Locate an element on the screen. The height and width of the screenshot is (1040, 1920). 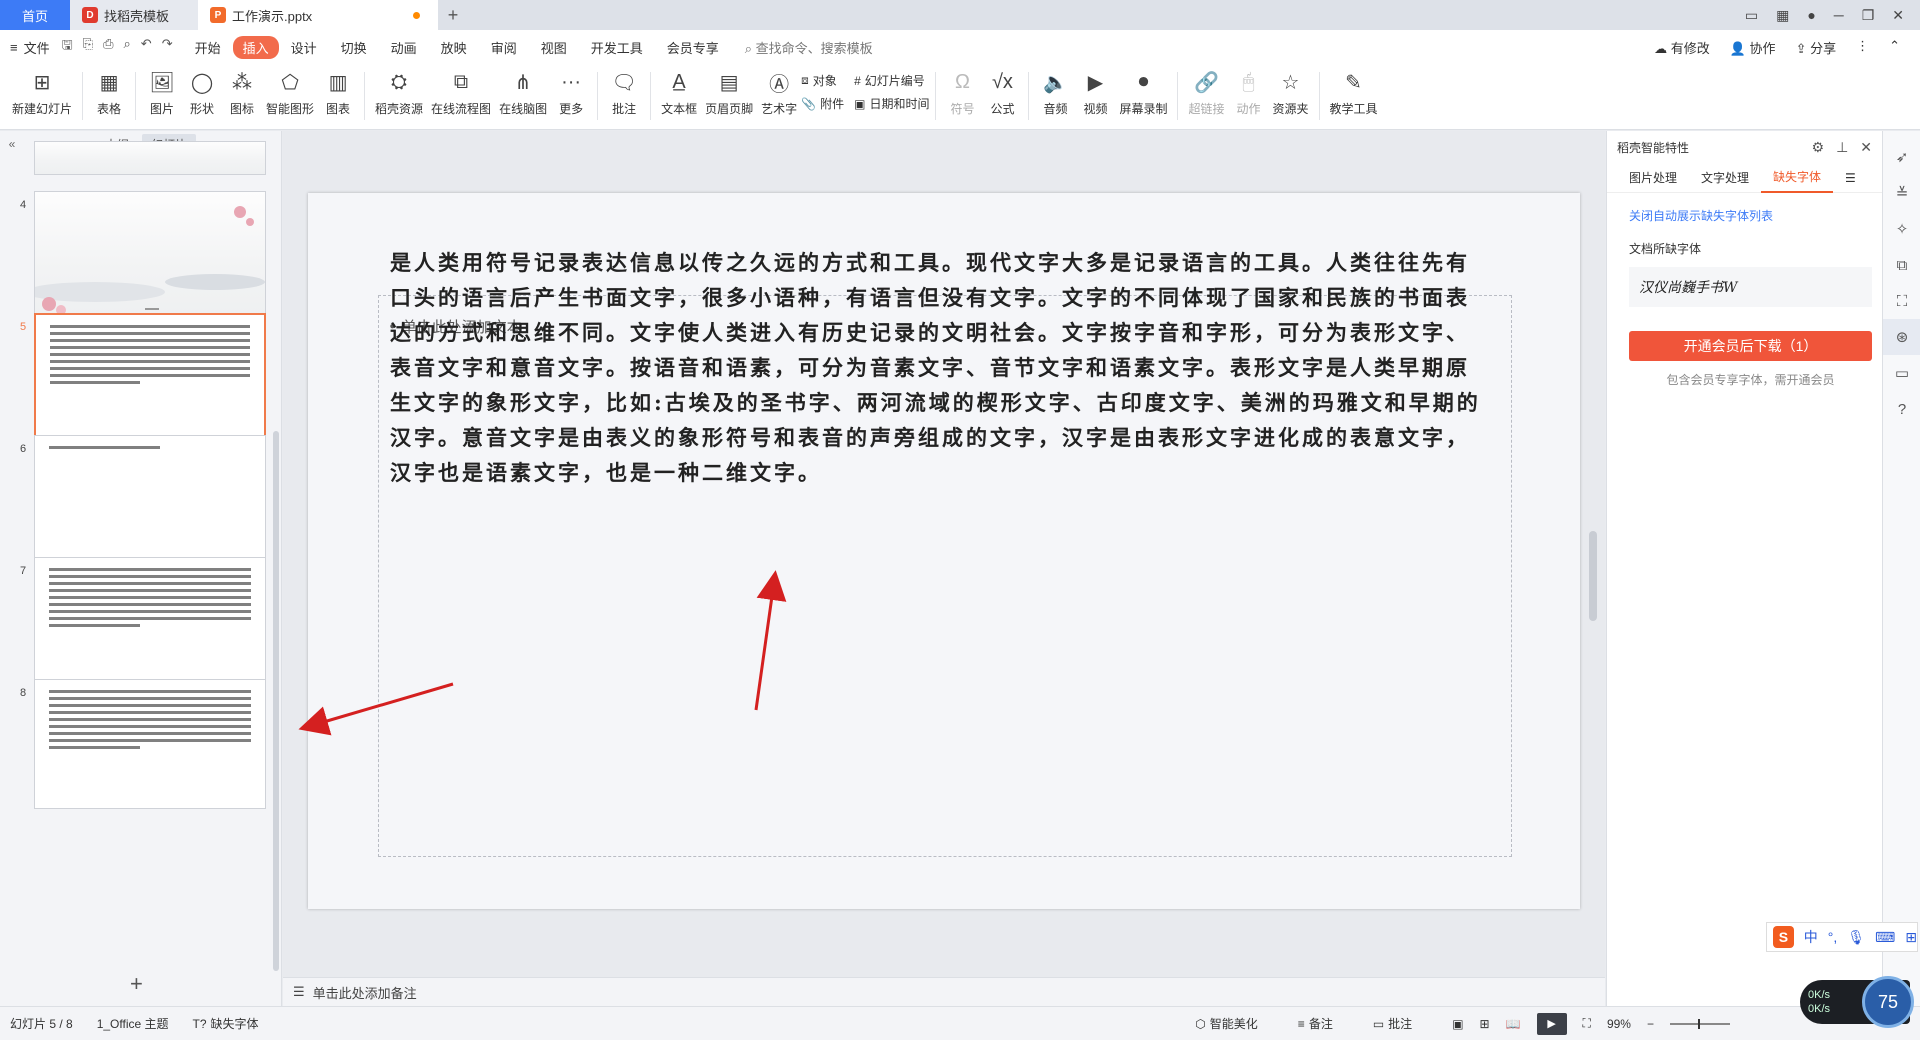
wordart-button: Ⓐ 艺术字 is located at coordinates (779, 90).